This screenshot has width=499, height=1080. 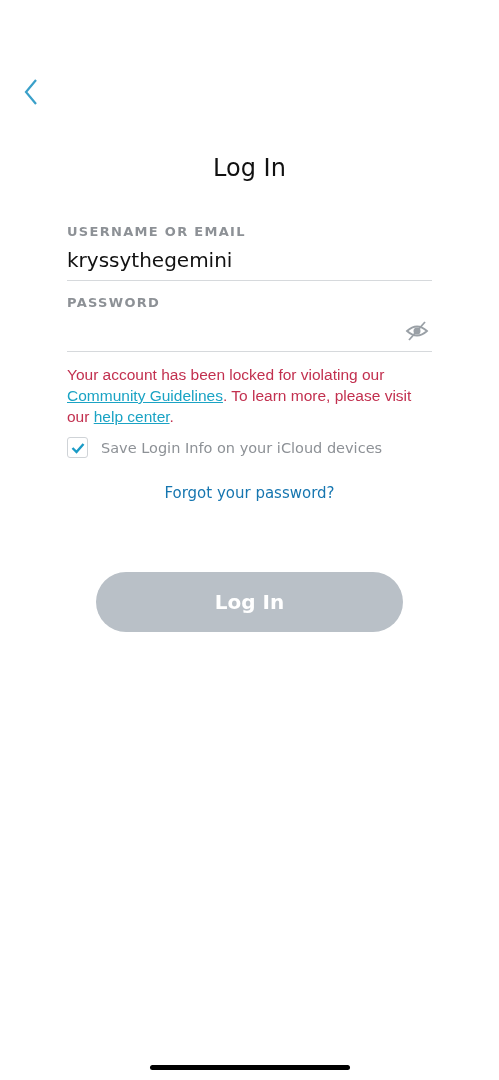 What do you see at coordinates (249, 260) in the screenshot?
I see `username-field: kryssythegemini` at bounding box center [249, 260].